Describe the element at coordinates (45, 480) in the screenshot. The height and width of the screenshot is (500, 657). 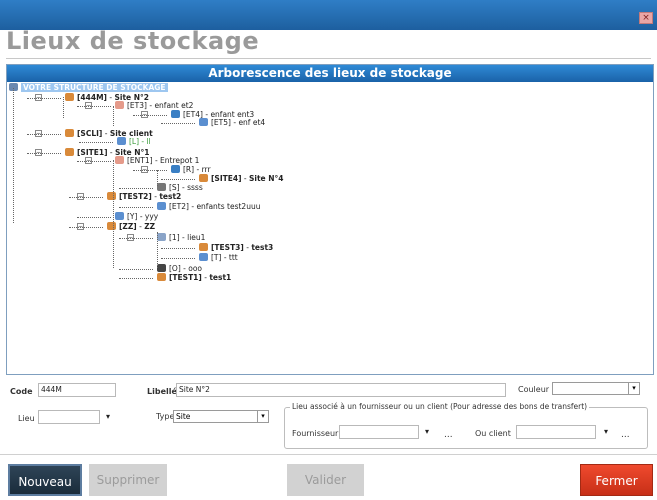
I see `nouveau-button: Nouveau` at that location.